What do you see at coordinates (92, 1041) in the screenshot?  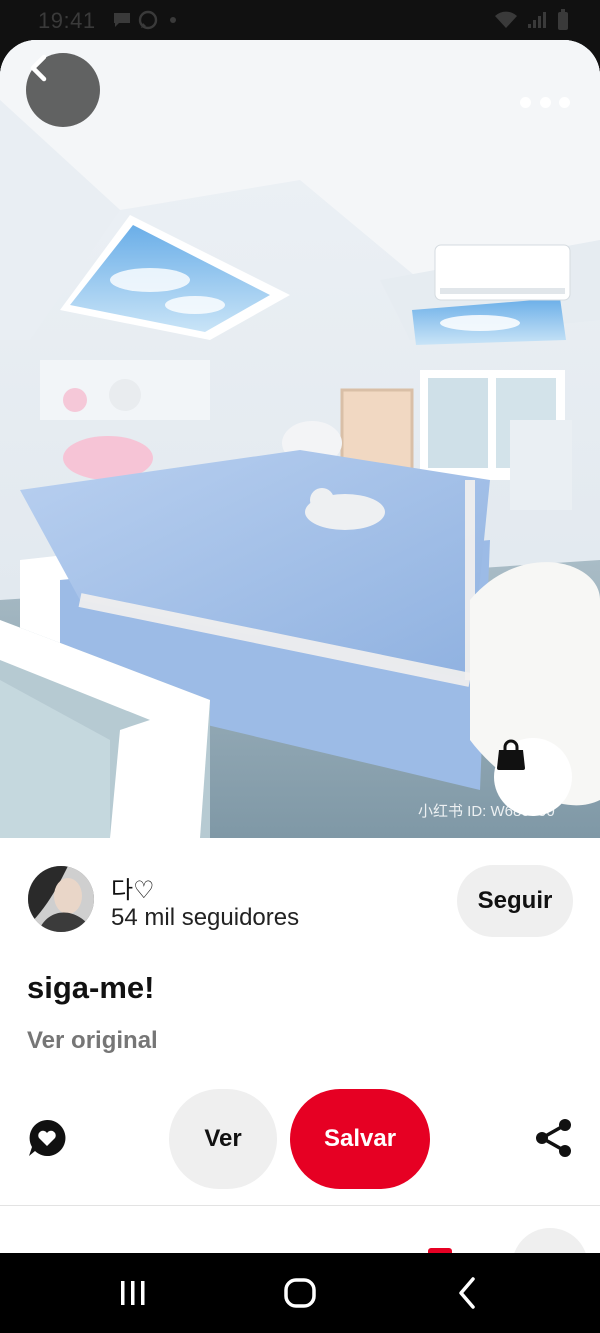 I see `see-original-link: Ver original` at bounding box center [92, 1041].